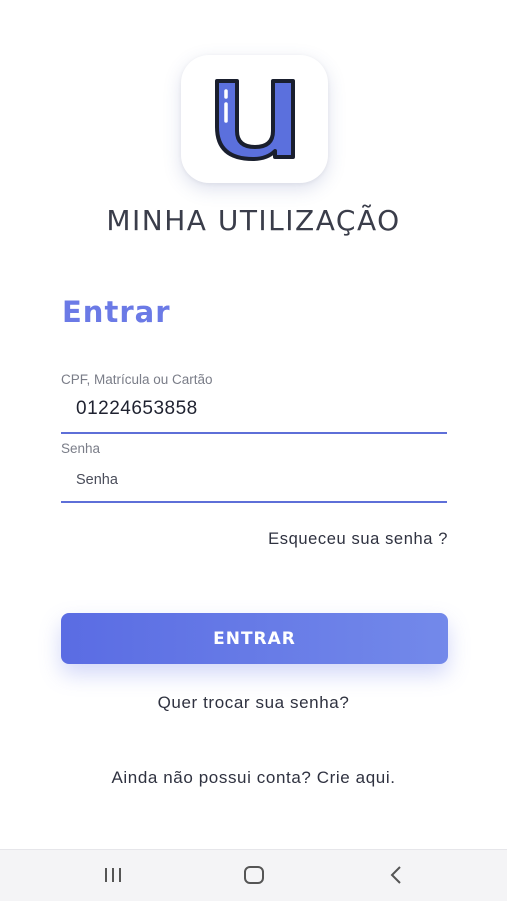  What do you see at coordinates (261, 480) in the screenshot?
I see `password-input` at bounding box center [261, 480].